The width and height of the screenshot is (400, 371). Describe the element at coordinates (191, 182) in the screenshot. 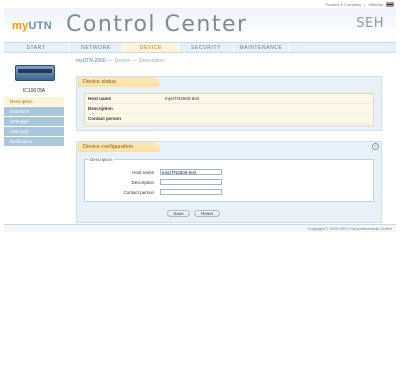

I see `description-input` at that location.